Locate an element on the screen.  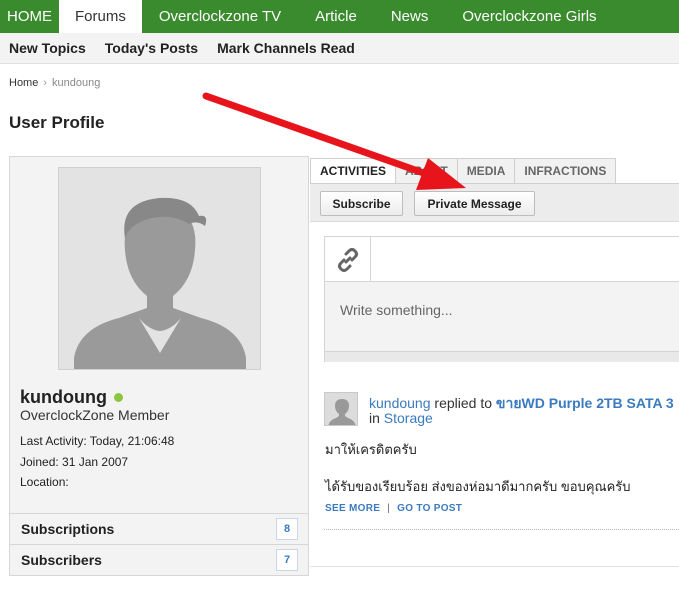
avatar is located at coordinates (159, 268).